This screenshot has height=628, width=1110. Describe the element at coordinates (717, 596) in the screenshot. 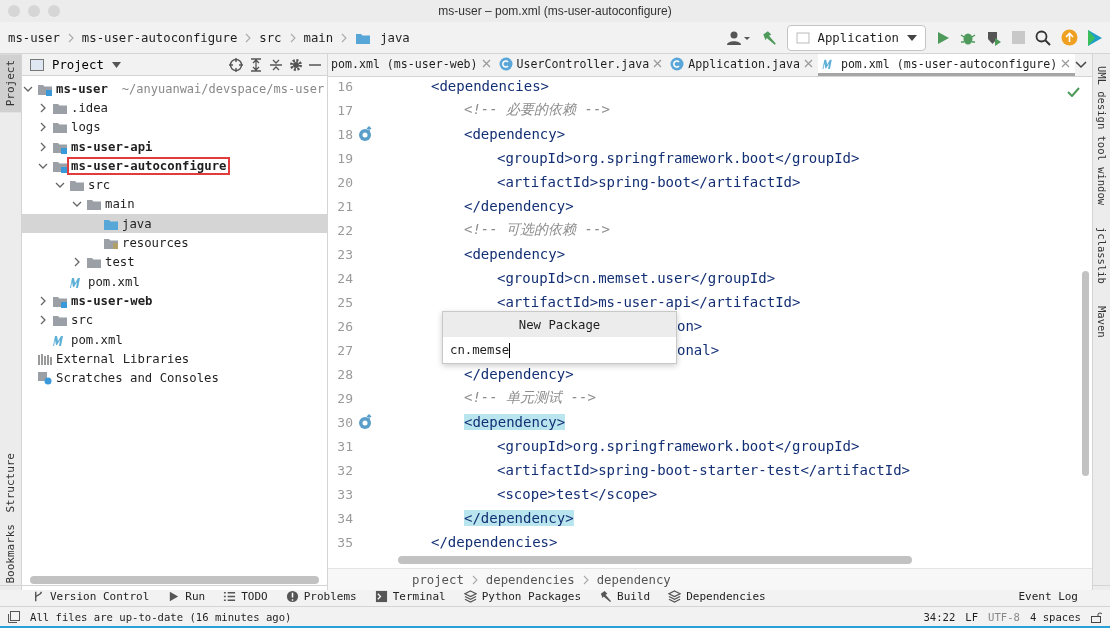

I see `tool-window-button: Dependencies` at that location.